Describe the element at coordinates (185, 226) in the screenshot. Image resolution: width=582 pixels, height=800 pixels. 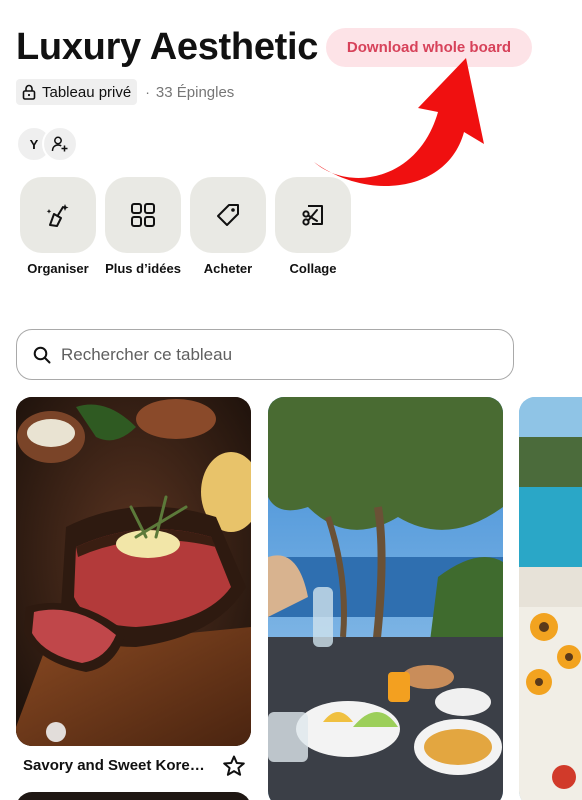
I see `board-actions: Organiser Plus d’idées Acheter Collage` at that location.